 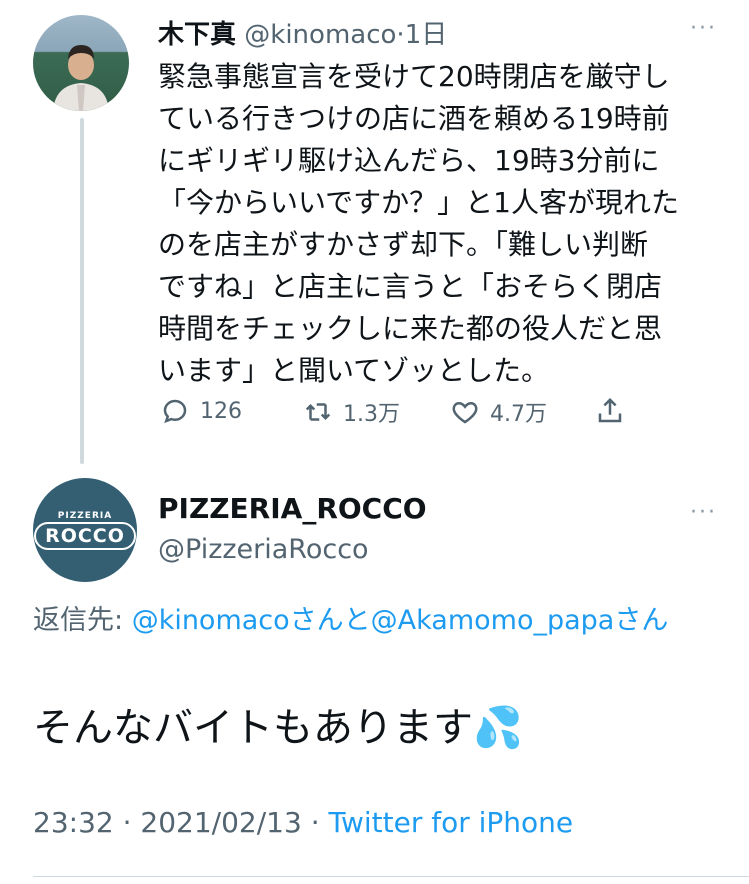 I want to click on mention-kinomaco: @kinomaco, so click(x=211, y=620).